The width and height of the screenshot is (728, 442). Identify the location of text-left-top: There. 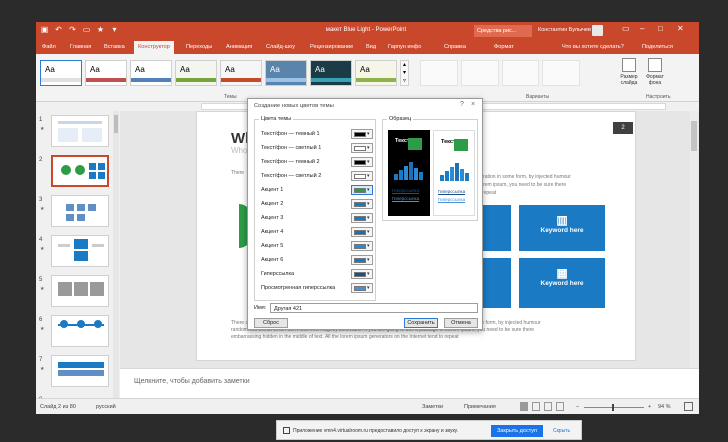
(237, 173).